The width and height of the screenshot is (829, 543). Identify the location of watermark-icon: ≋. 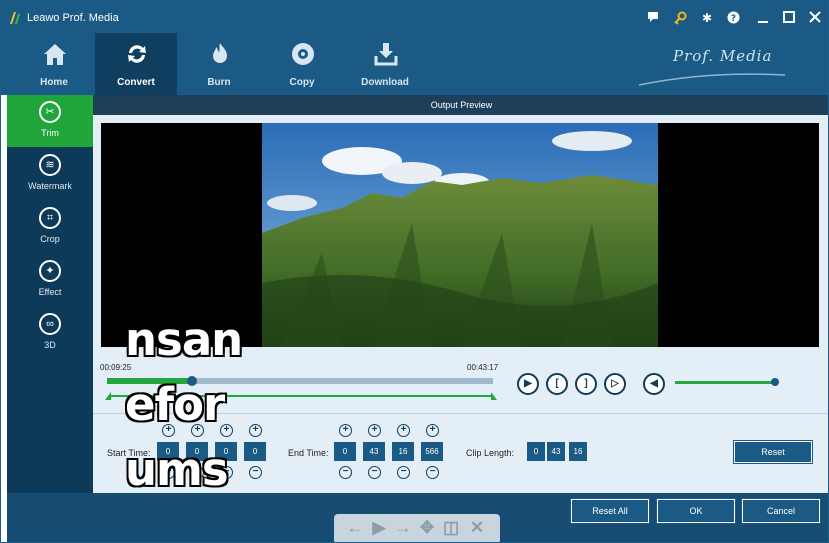
(50, 165).